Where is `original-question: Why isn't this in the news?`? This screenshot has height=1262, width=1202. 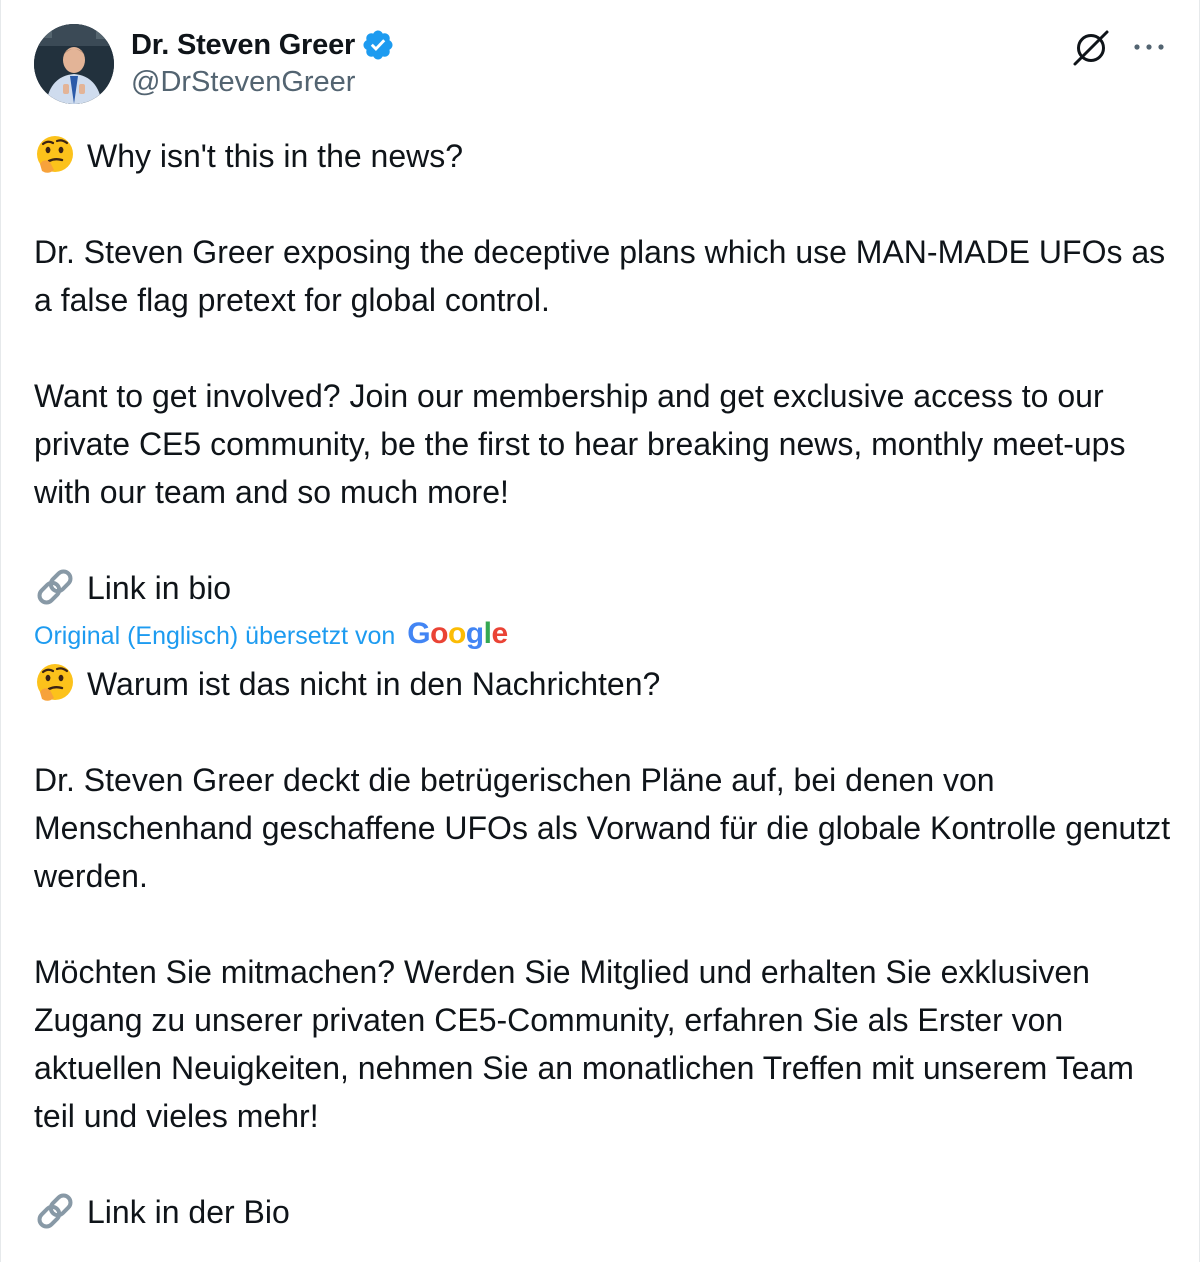
original-question: Why isn't this in the news? is located at coordinates (275, 156).